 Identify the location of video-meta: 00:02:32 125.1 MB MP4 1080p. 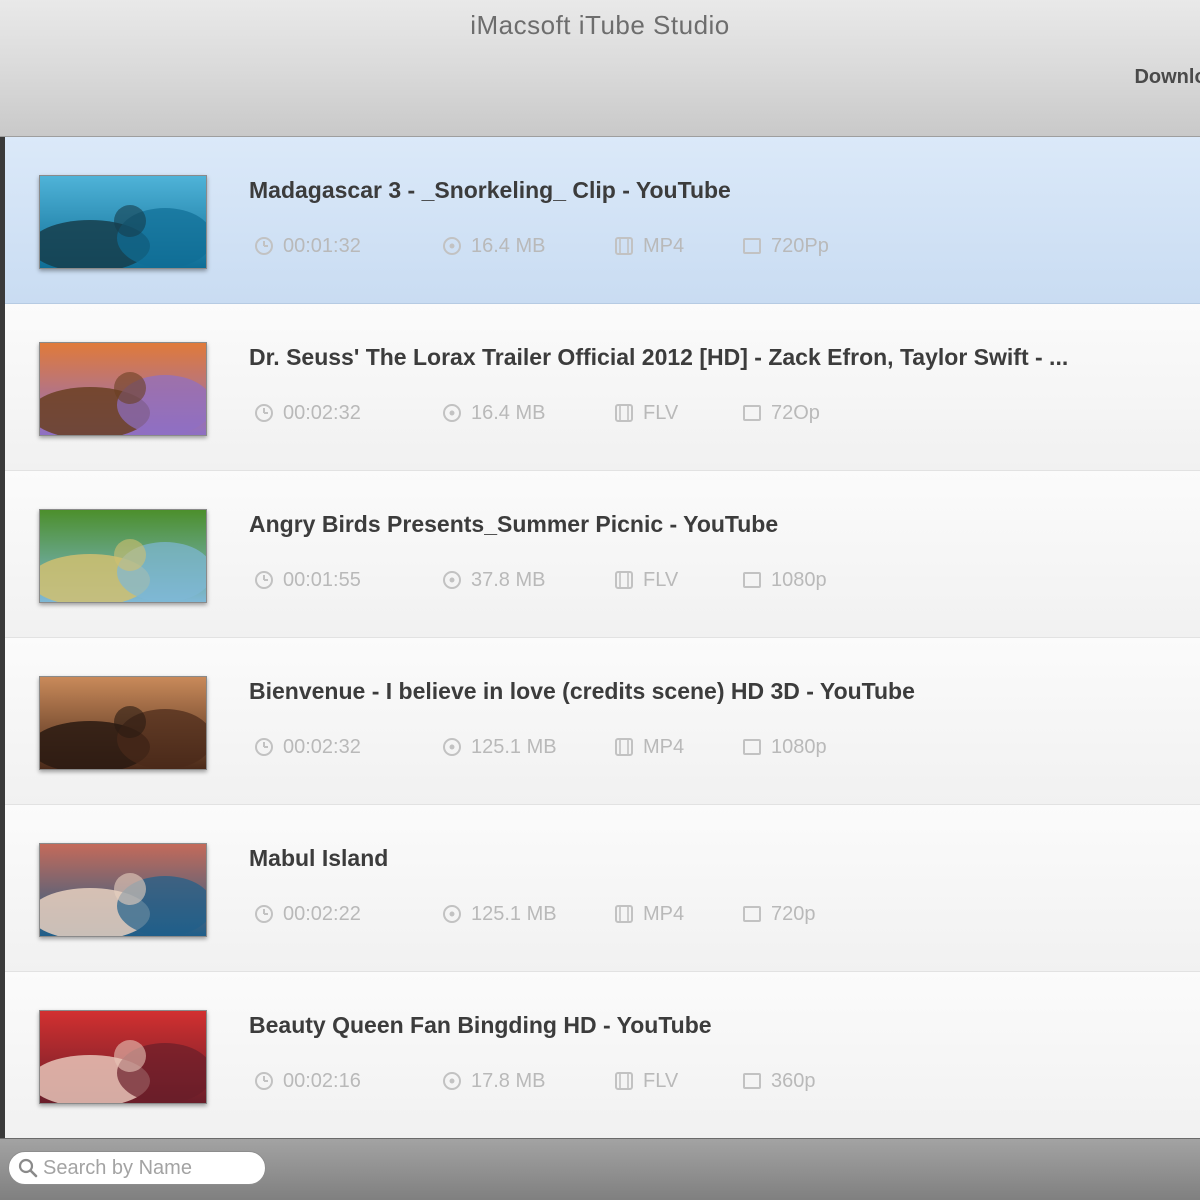
(567, 747).